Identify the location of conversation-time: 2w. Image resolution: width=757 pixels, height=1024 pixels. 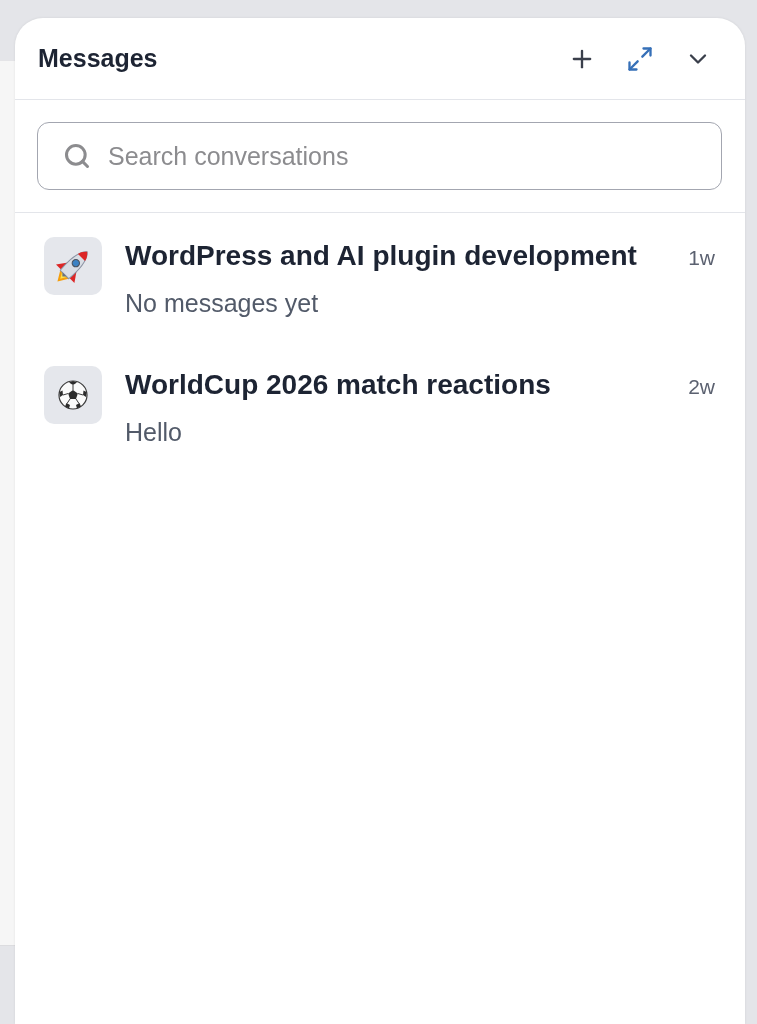
(701, 387).